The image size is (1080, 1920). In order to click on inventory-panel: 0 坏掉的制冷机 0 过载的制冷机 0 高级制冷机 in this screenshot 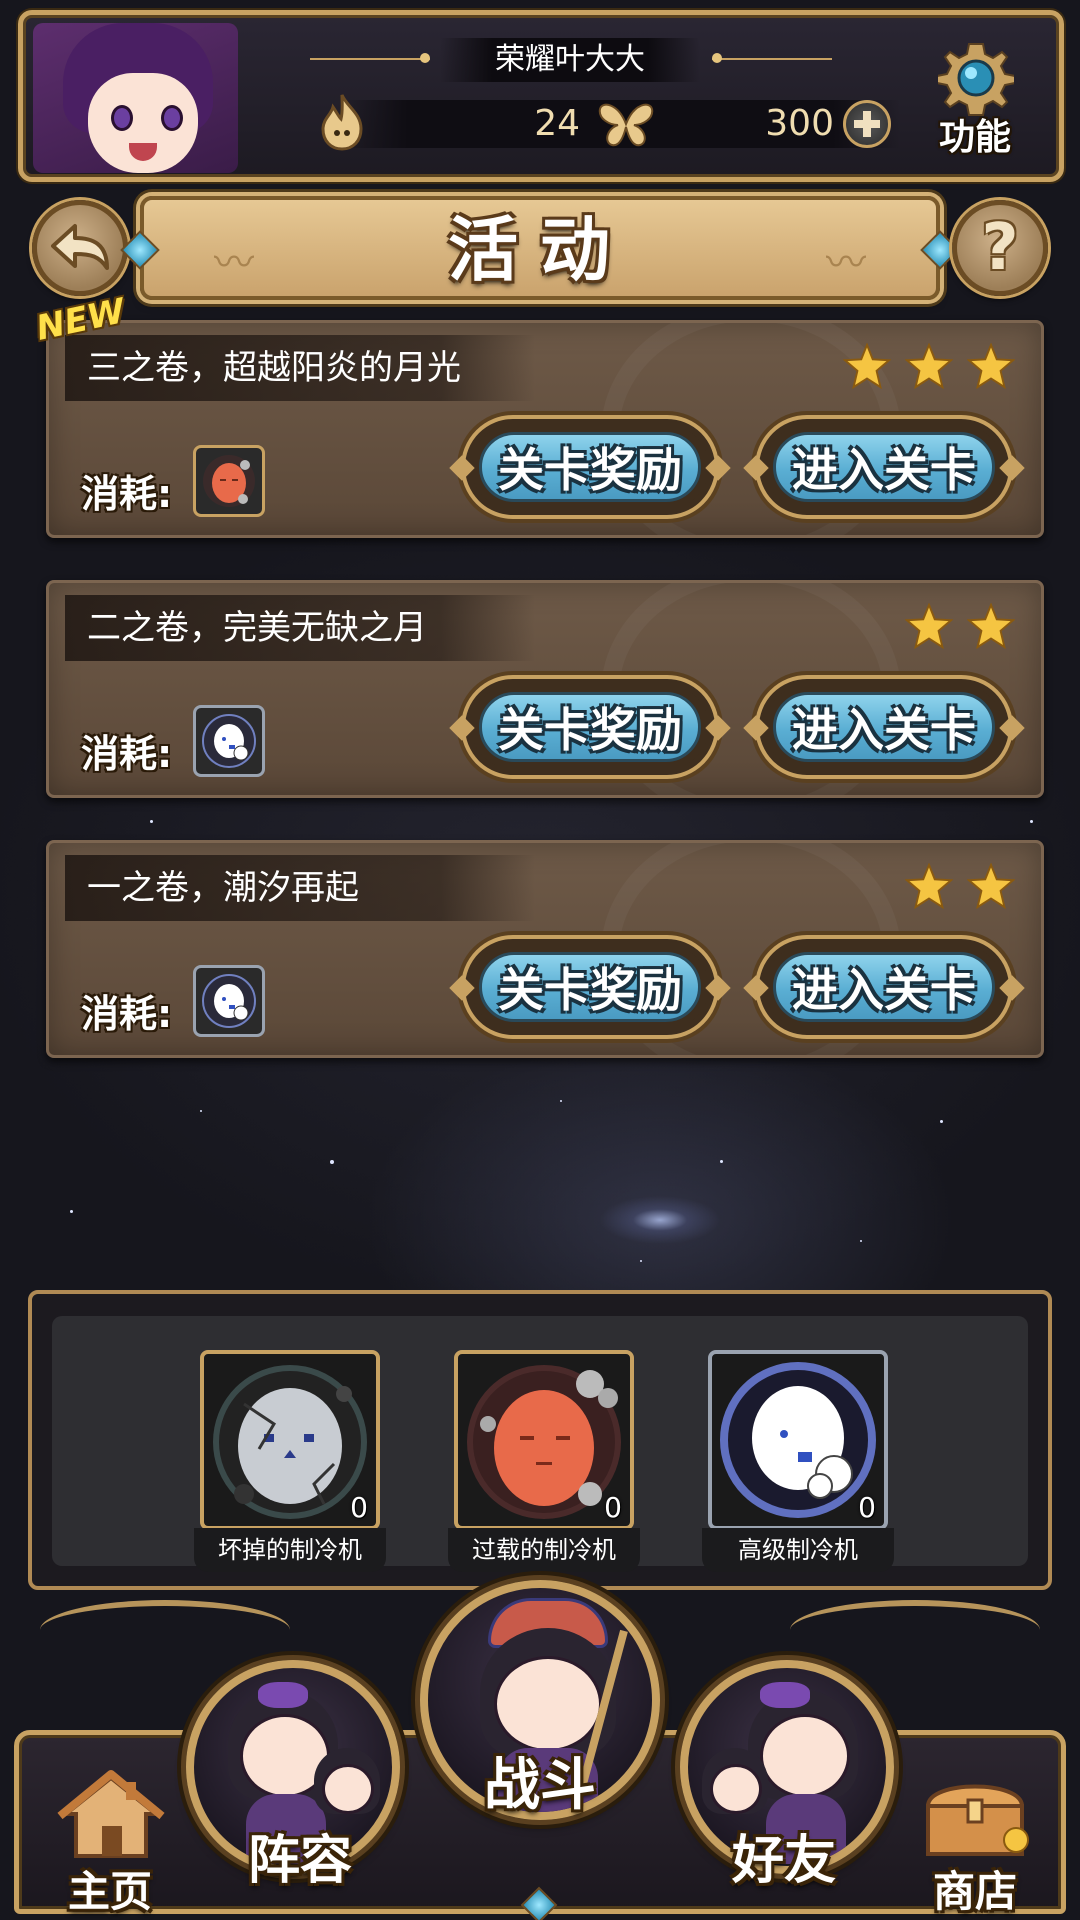, I will do `click(540, 1440)`.